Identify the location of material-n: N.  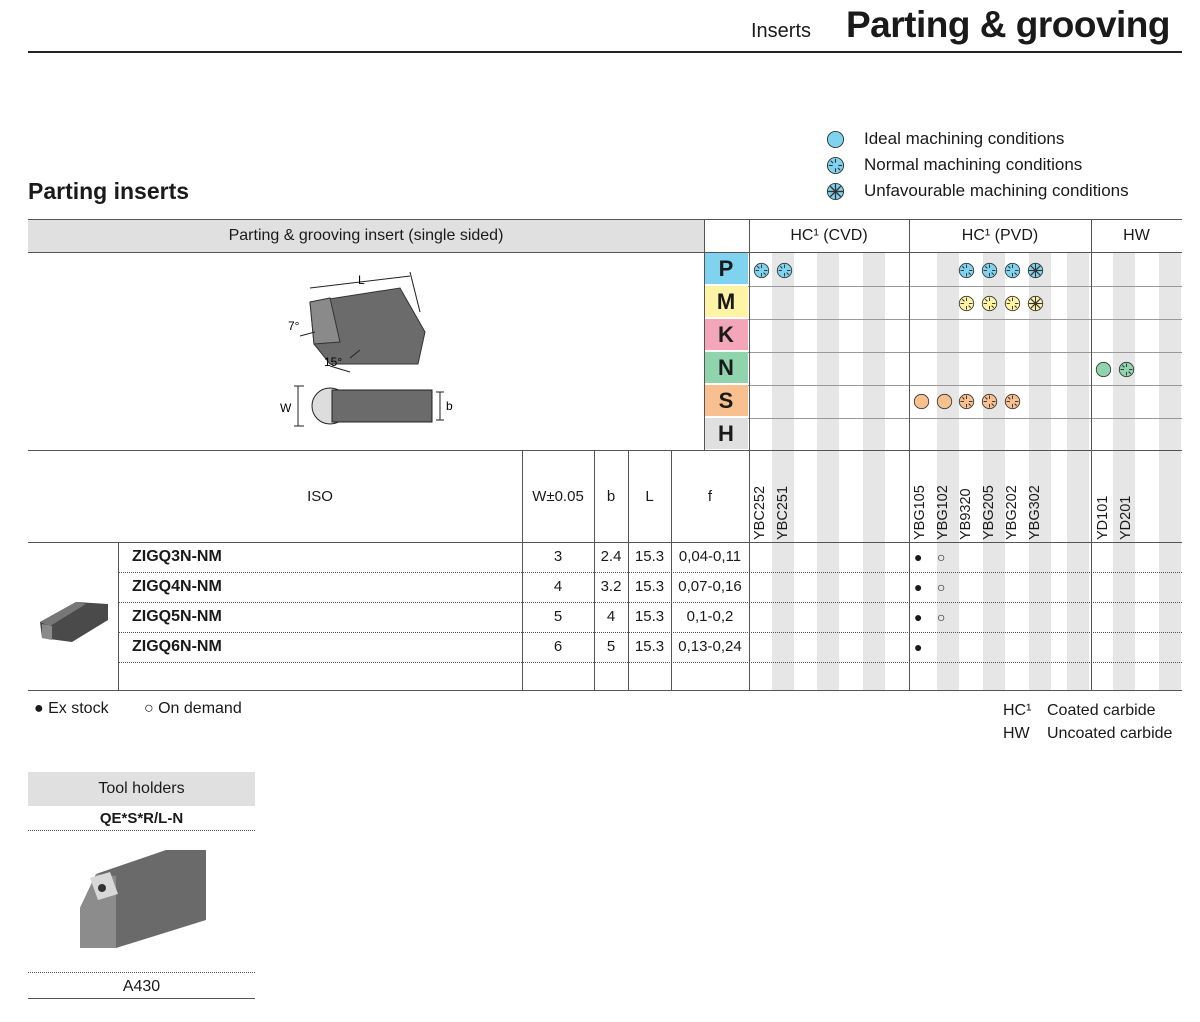
(726, 367).